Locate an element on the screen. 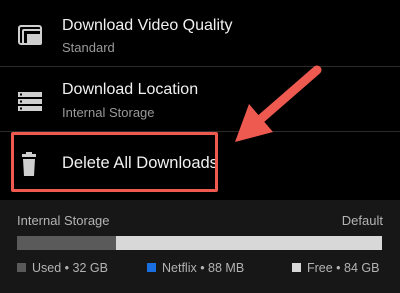 The image size is (400, 293). annotation-highlight-box is located at coordinates (114, 162).